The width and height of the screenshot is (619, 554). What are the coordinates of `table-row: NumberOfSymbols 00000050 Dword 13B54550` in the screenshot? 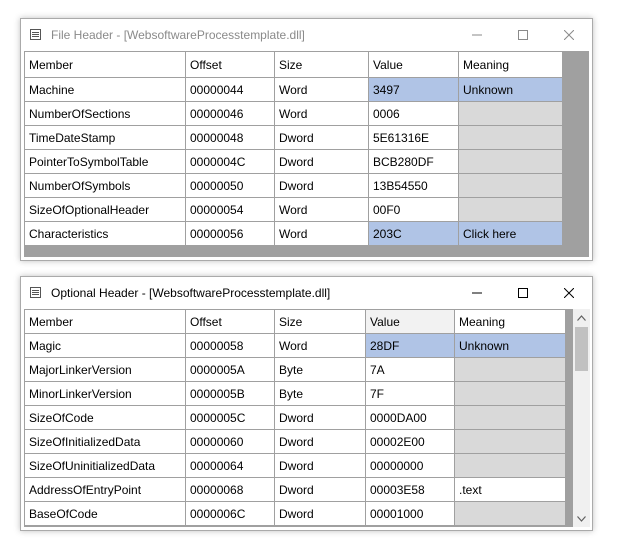 It's located at (293, 185).